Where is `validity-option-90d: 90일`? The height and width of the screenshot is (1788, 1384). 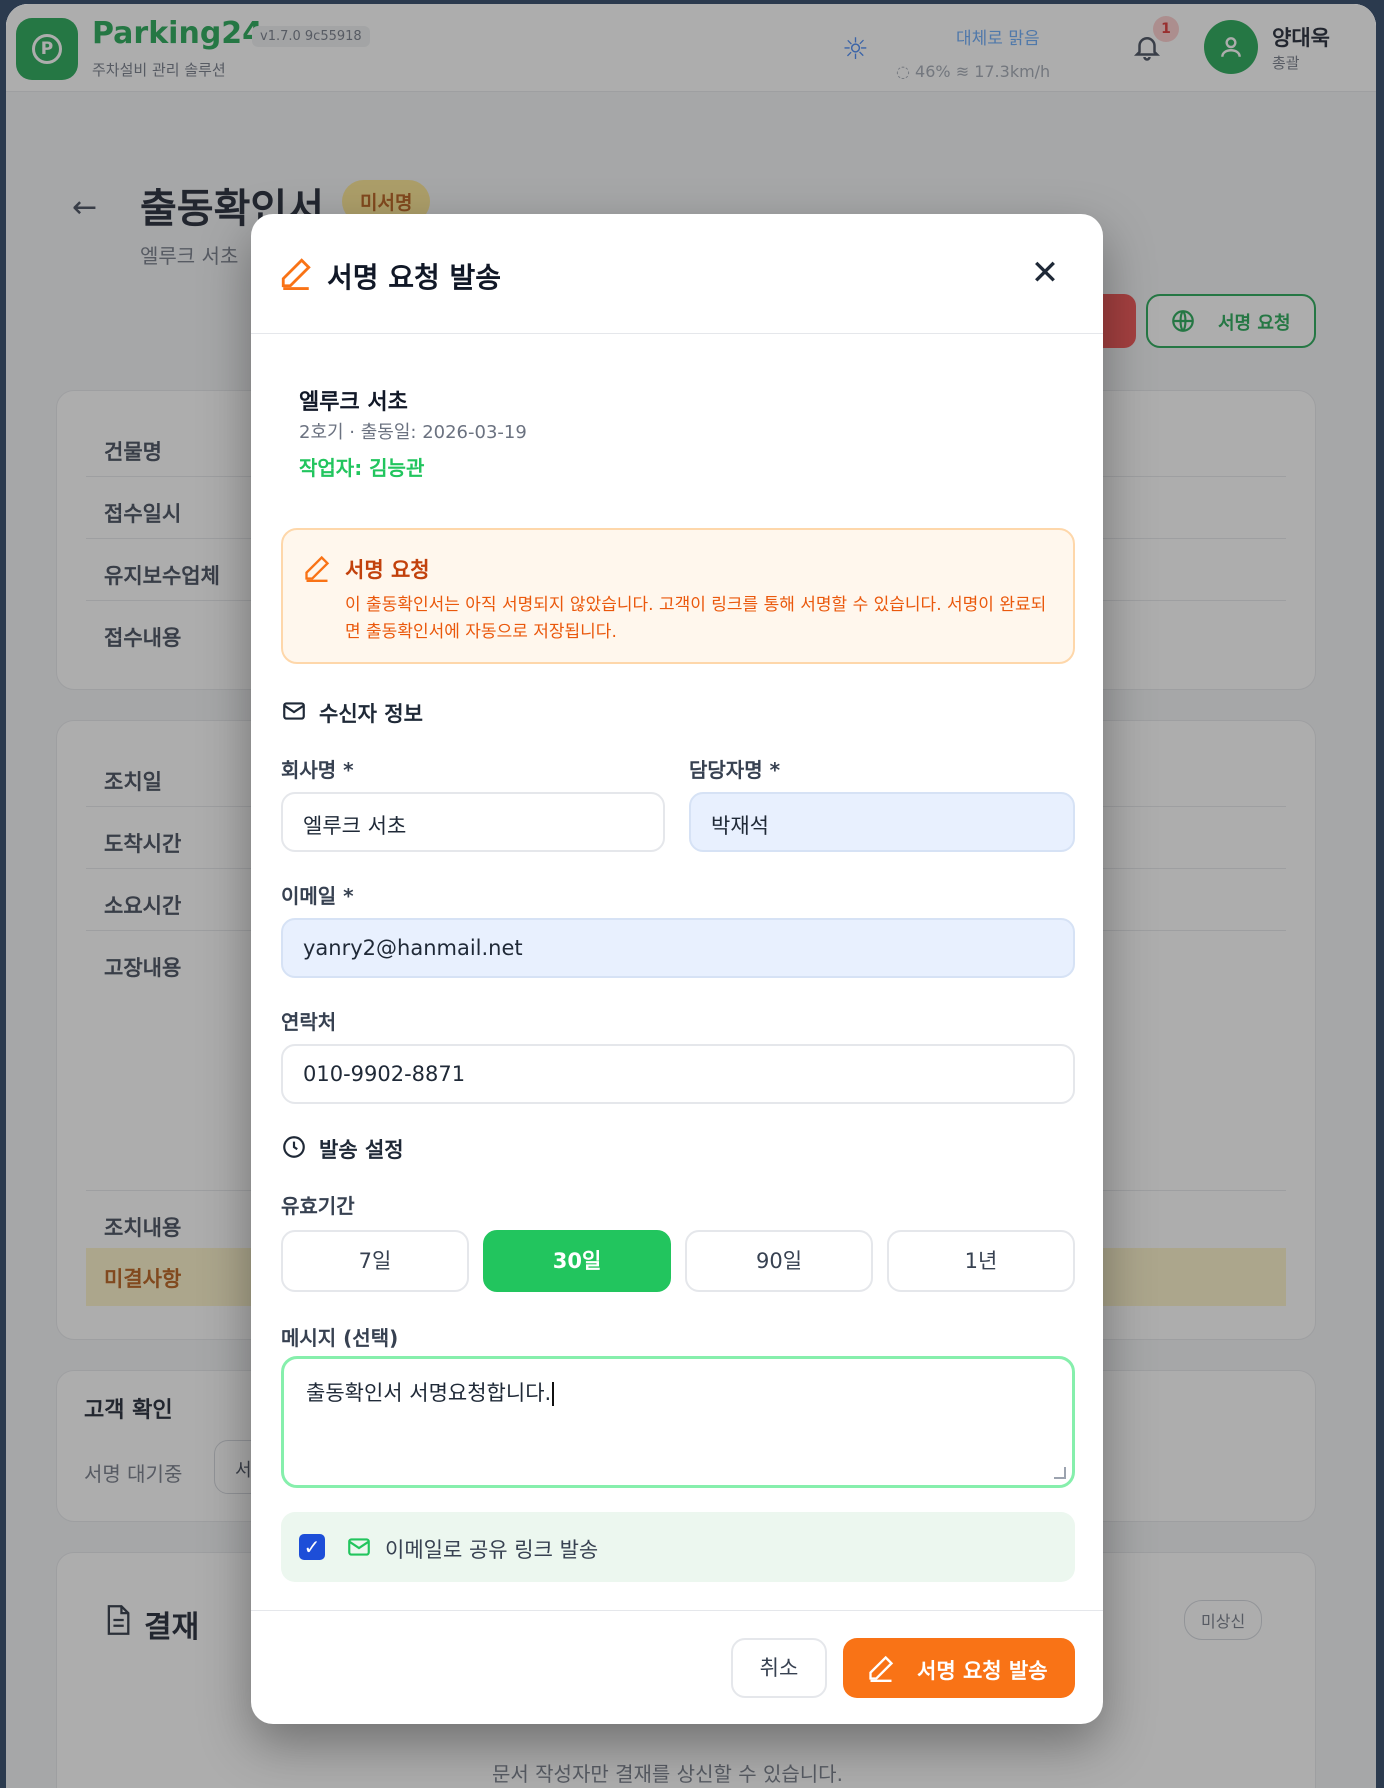
validity-option-90d: 90일 is located at coordinates (779, 1261).